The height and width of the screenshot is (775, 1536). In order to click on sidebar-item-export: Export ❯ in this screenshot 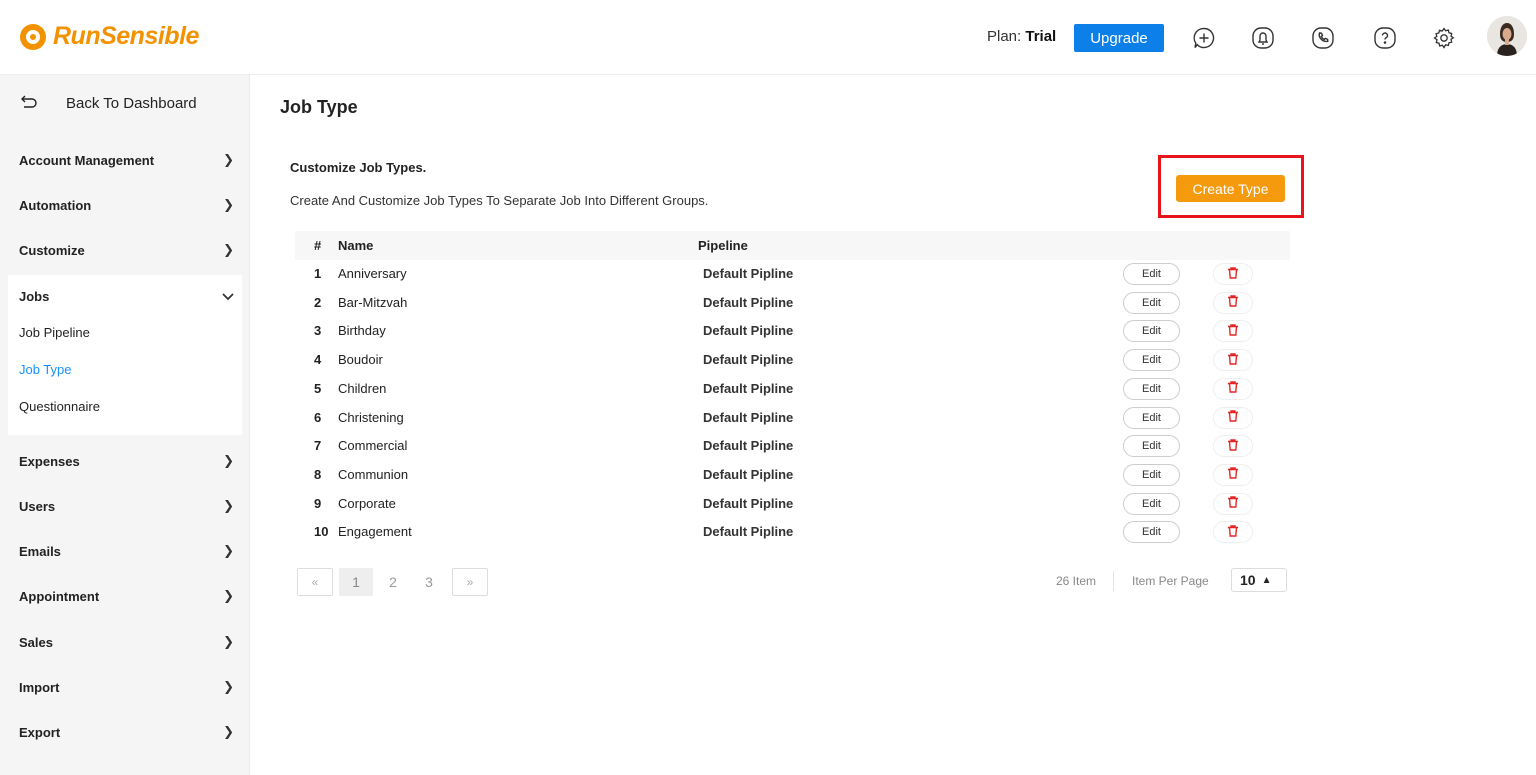, I will do `click(126, 732)`.